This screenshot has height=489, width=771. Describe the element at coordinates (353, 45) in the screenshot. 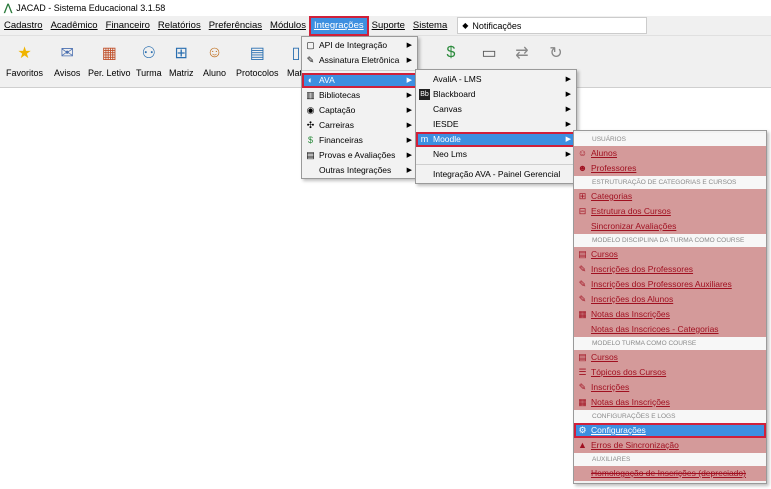

I see `menu-item-label: API de Integração` at that location.